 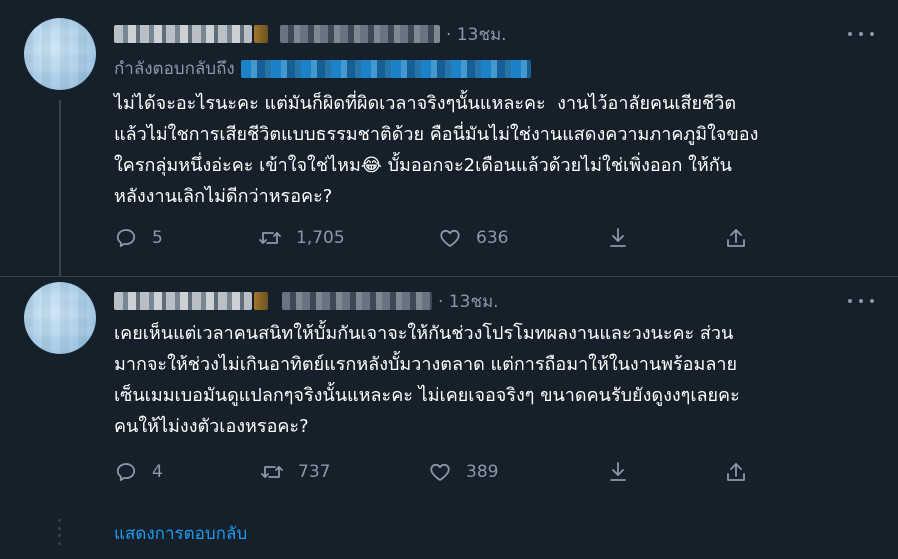 What do you see at coordinates (157, 238) in the screenshot?
I see `reply-count: 5` at bounding box center [157, 238].